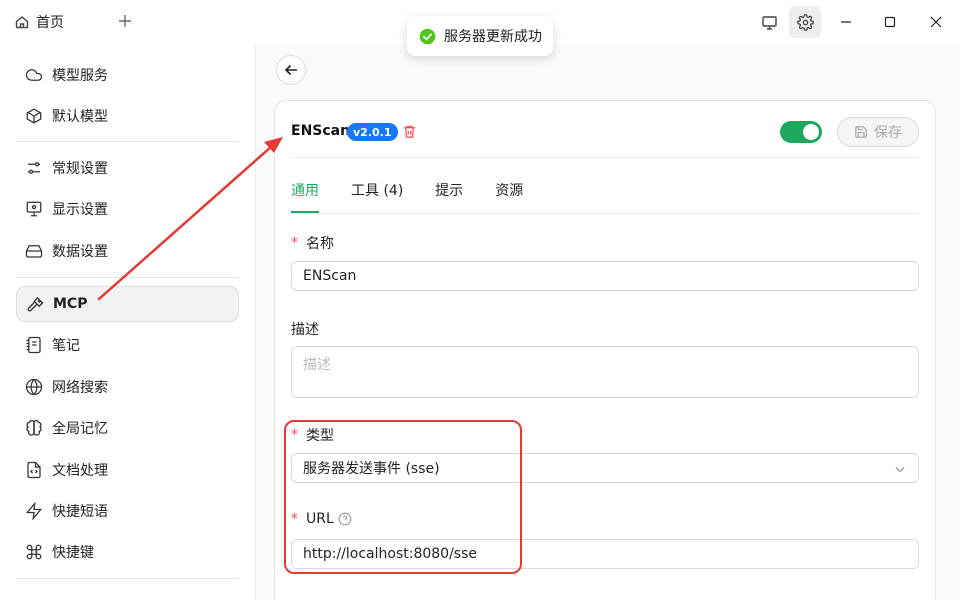  What do you see at coordinates (80, 252) in the screenshot?
I see `sidebar-item-label: 数据设置` at bounding box center [80, 252].